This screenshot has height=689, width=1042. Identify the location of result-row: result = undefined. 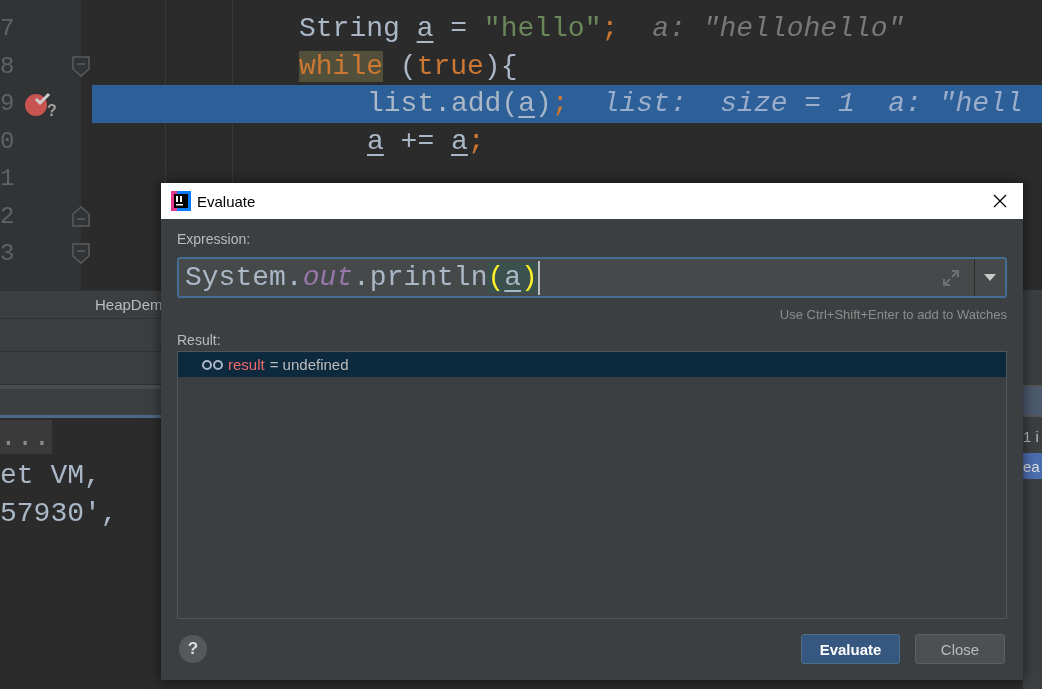
(592, 364).